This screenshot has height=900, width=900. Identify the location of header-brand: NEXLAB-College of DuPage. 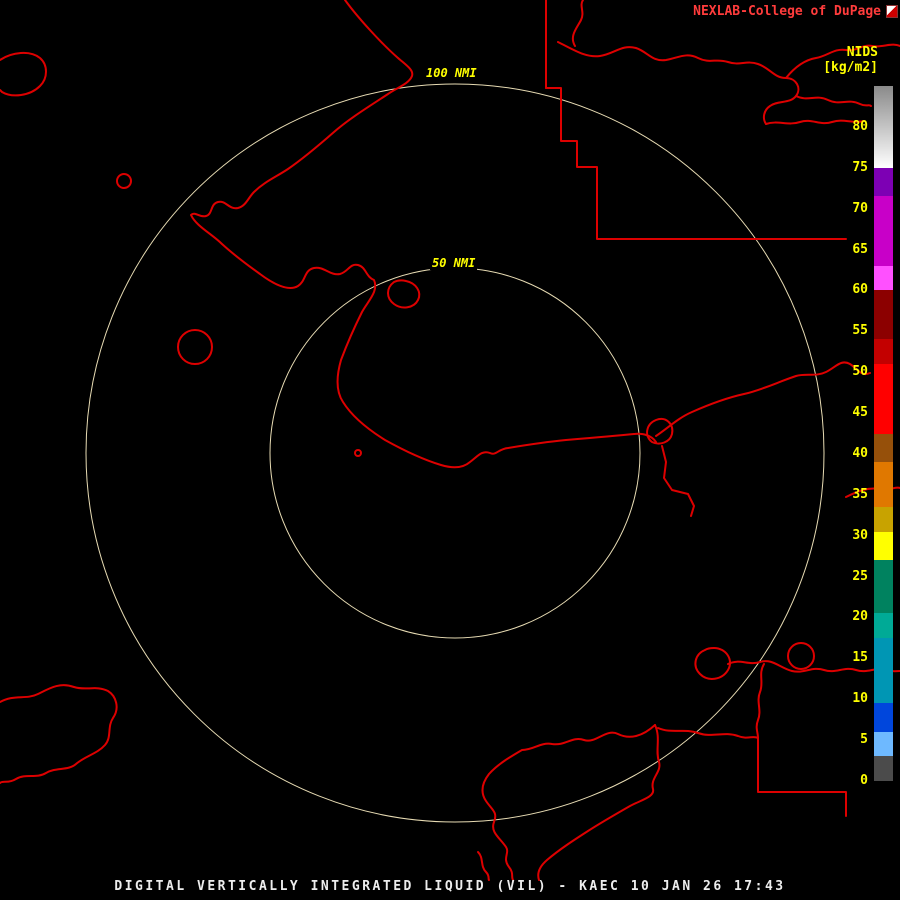
(795, 11).